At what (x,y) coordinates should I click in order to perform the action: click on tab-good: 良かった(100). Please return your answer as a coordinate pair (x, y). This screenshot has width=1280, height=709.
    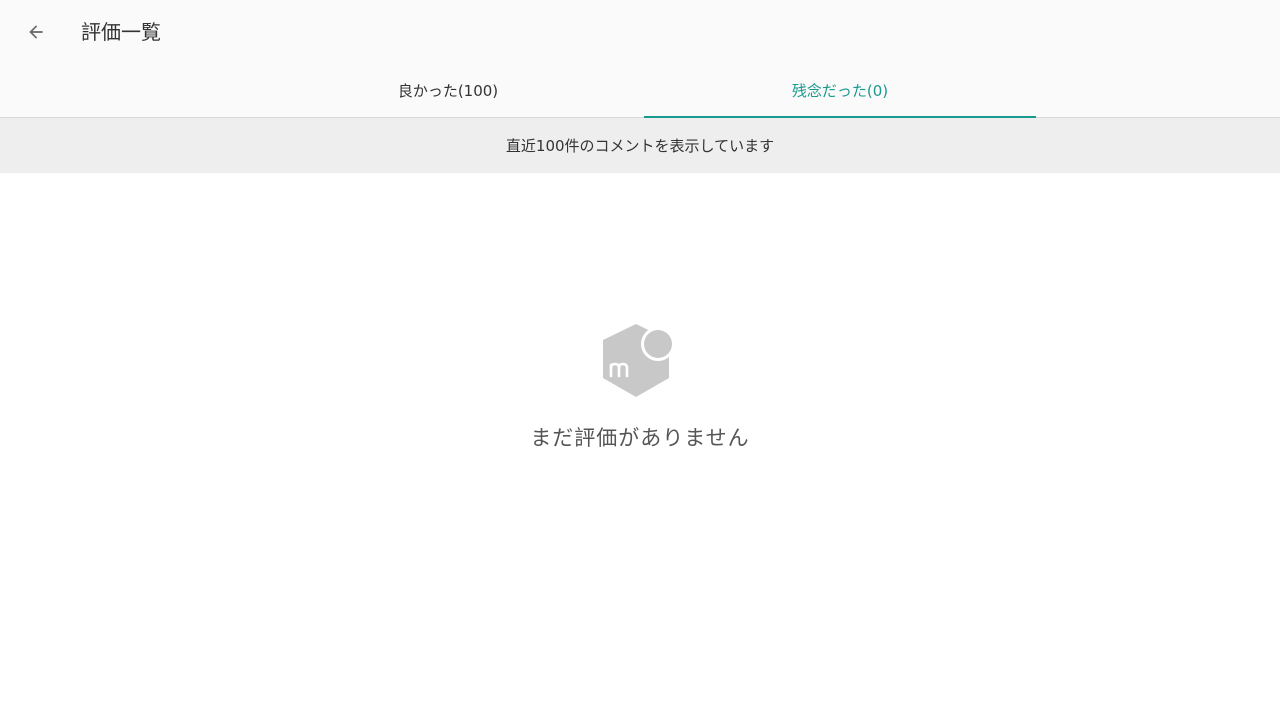
    Looking at the image, I should click on (448, 92).